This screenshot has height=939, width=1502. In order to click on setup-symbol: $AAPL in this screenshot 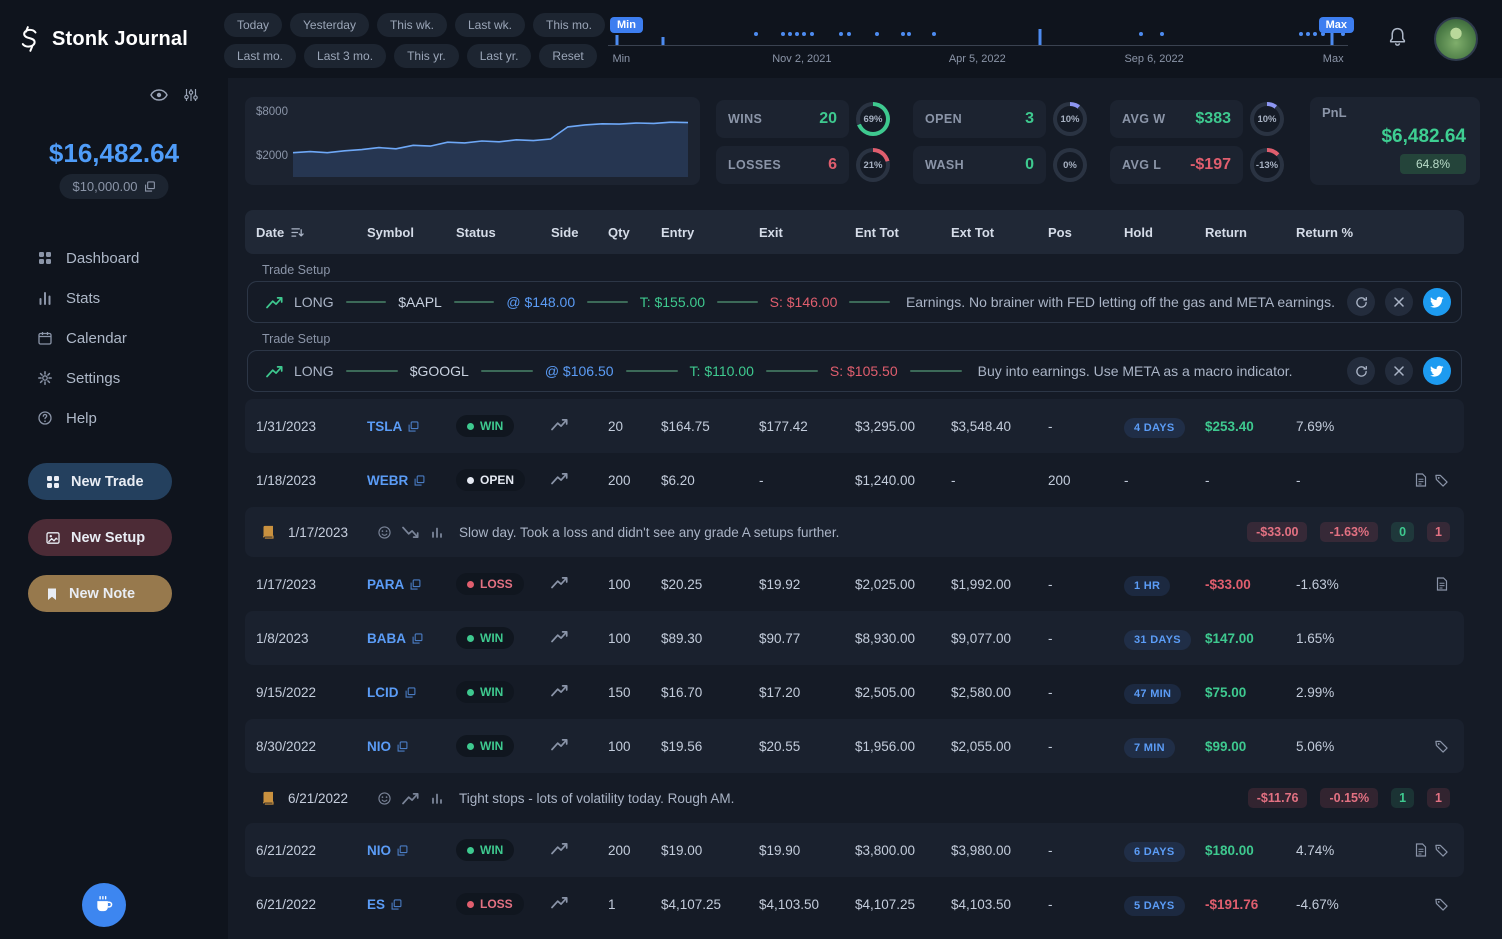, I will do `click(420, 302)`.